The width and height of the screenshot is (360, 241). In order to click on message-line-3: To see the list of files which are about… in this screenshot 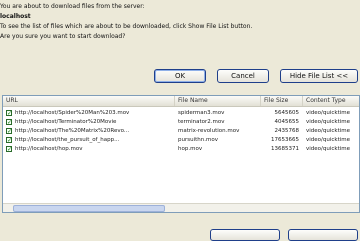, I will do `click(126, 26)`.